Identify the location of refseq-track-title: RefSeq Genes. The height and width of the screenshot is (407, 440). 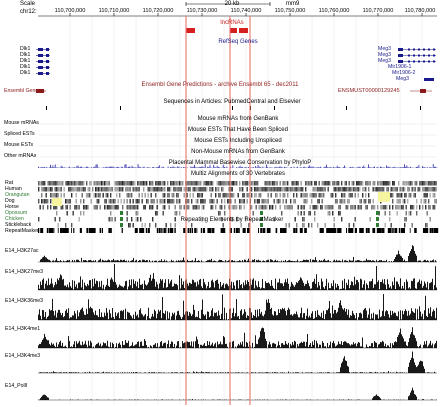
(237, 42).